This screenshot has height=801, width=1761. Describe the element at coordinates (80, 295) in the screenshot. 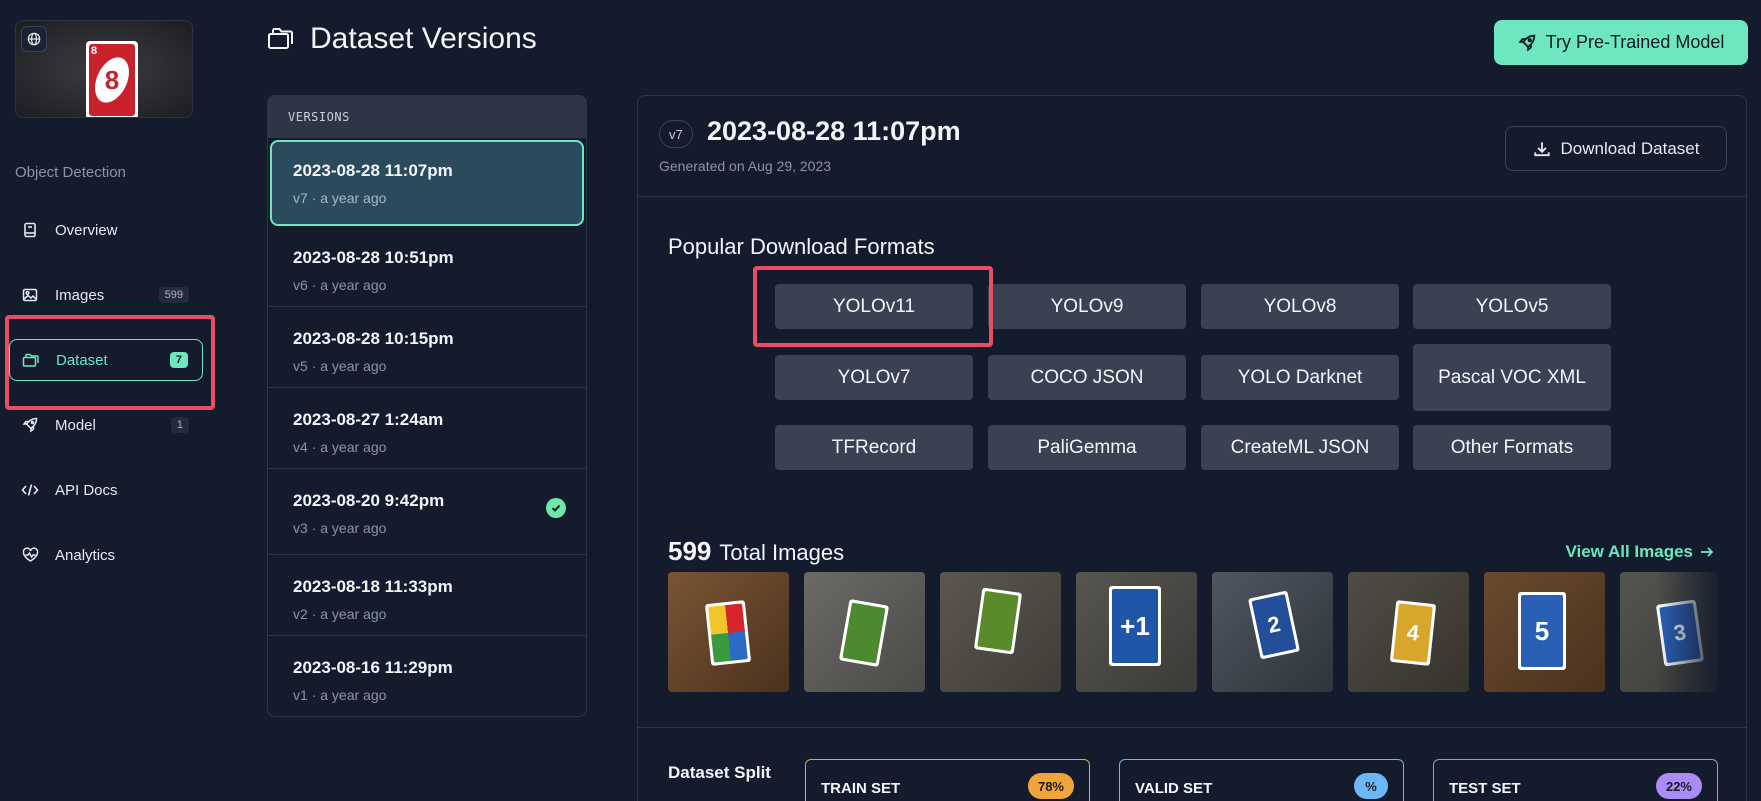

I see `sidebar-item-label: Images` at that location.